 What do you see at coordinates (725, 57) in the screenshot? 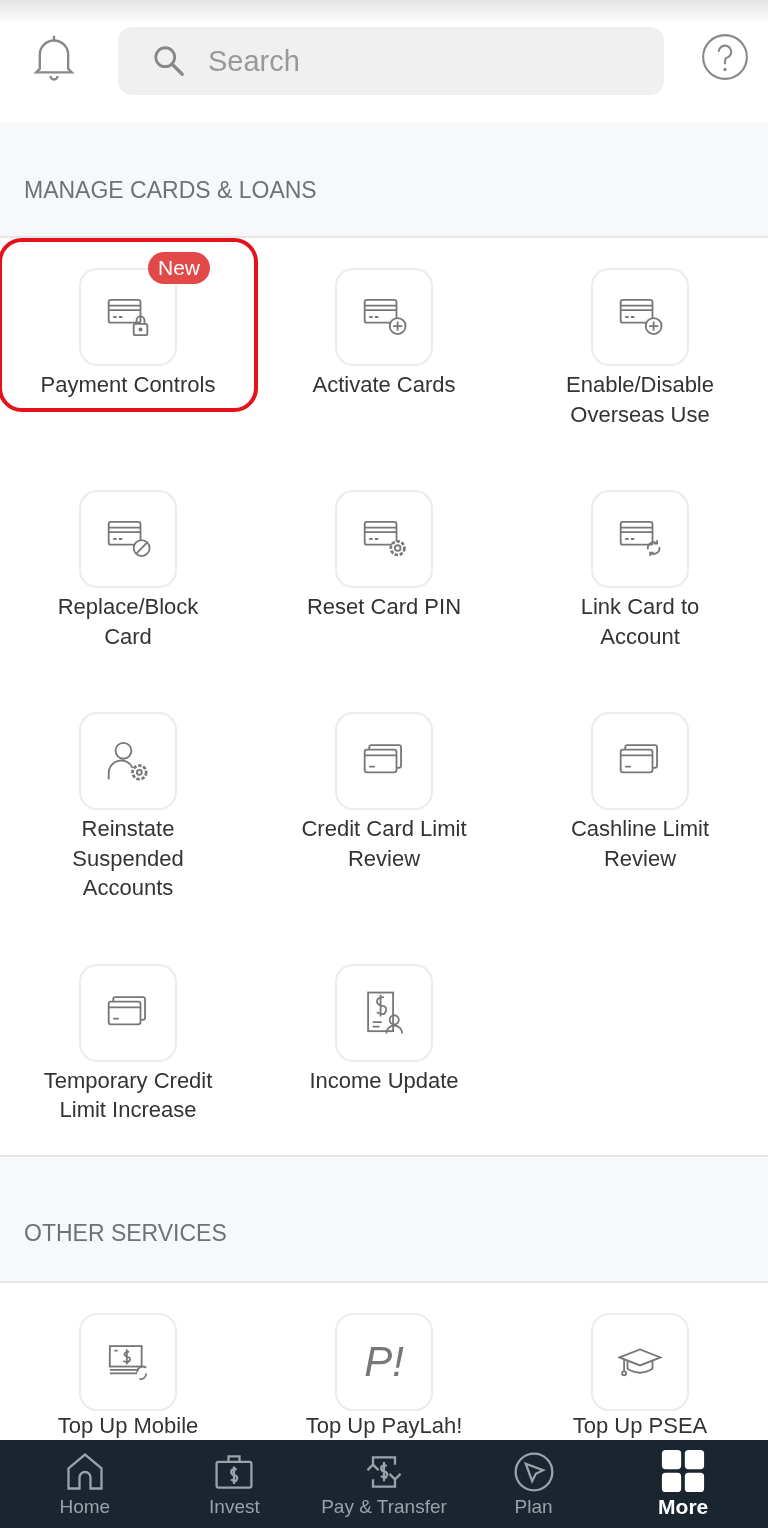
I see `help-icon` at bounding box center [725, 57].